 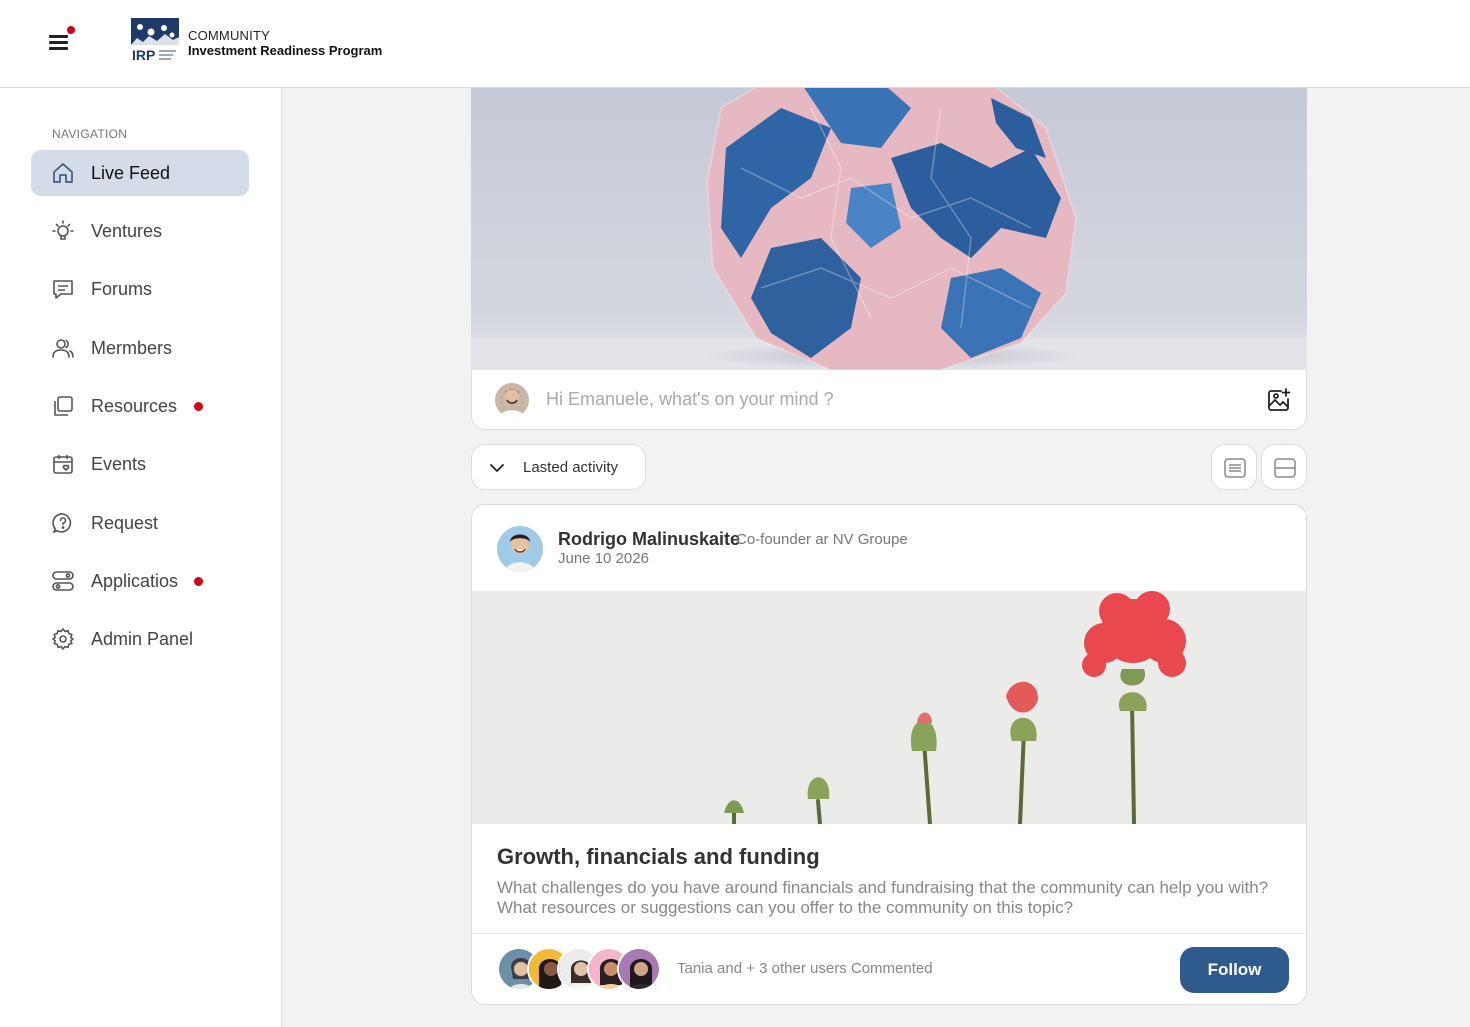 What do you see at coordinates (134, 406) in the screenshot?
I see `sidebar-item-label: Resources` at bounding box center [134, 406].